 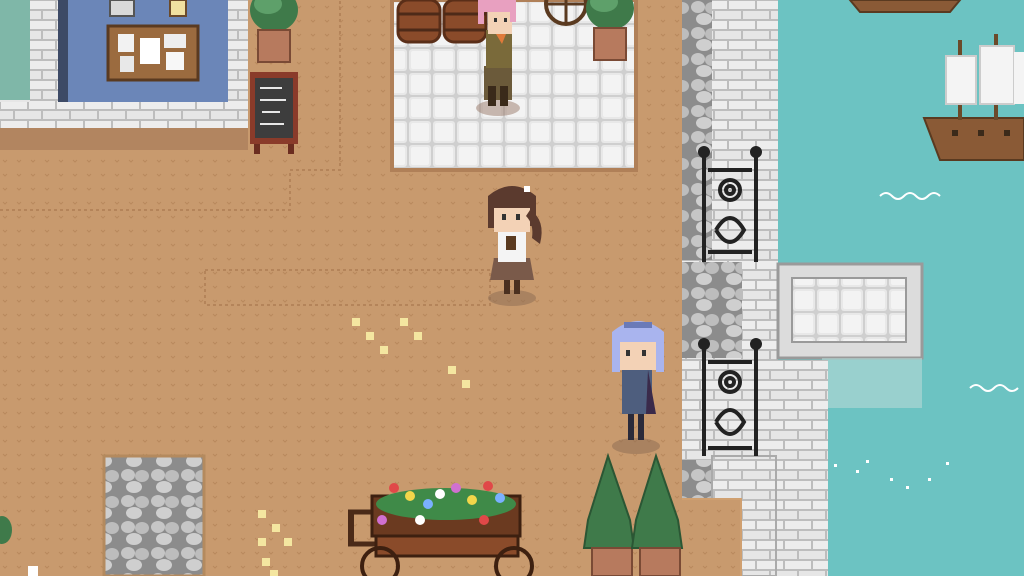 I want to click on notice-board, so click(x=153, y=53).